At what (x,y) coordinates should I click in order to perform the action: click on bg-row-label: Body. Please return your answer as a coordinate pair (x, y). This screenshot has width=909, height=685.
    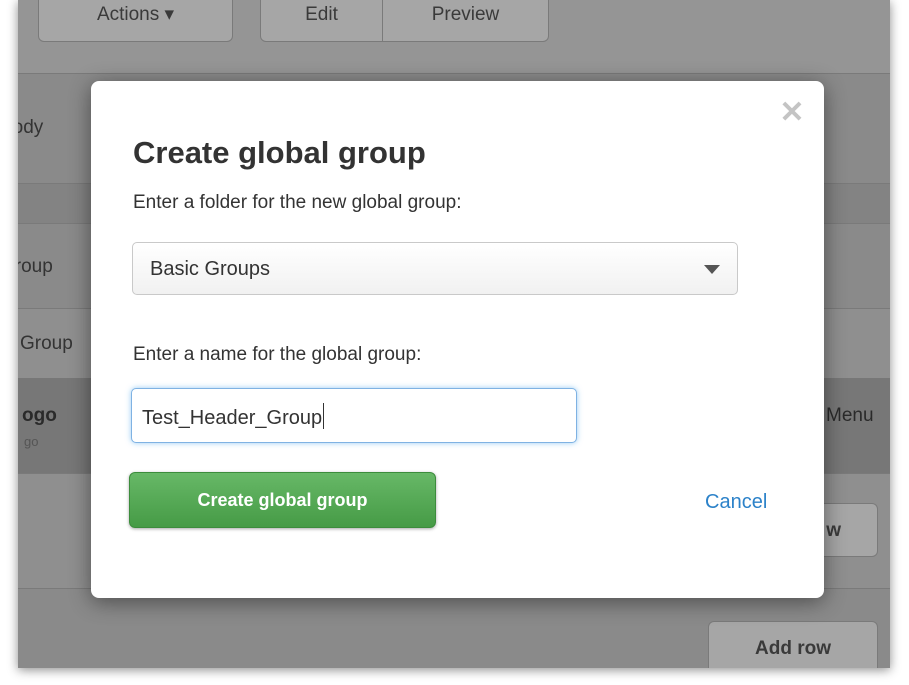
    Looking at the image, I should click on (31, 127).